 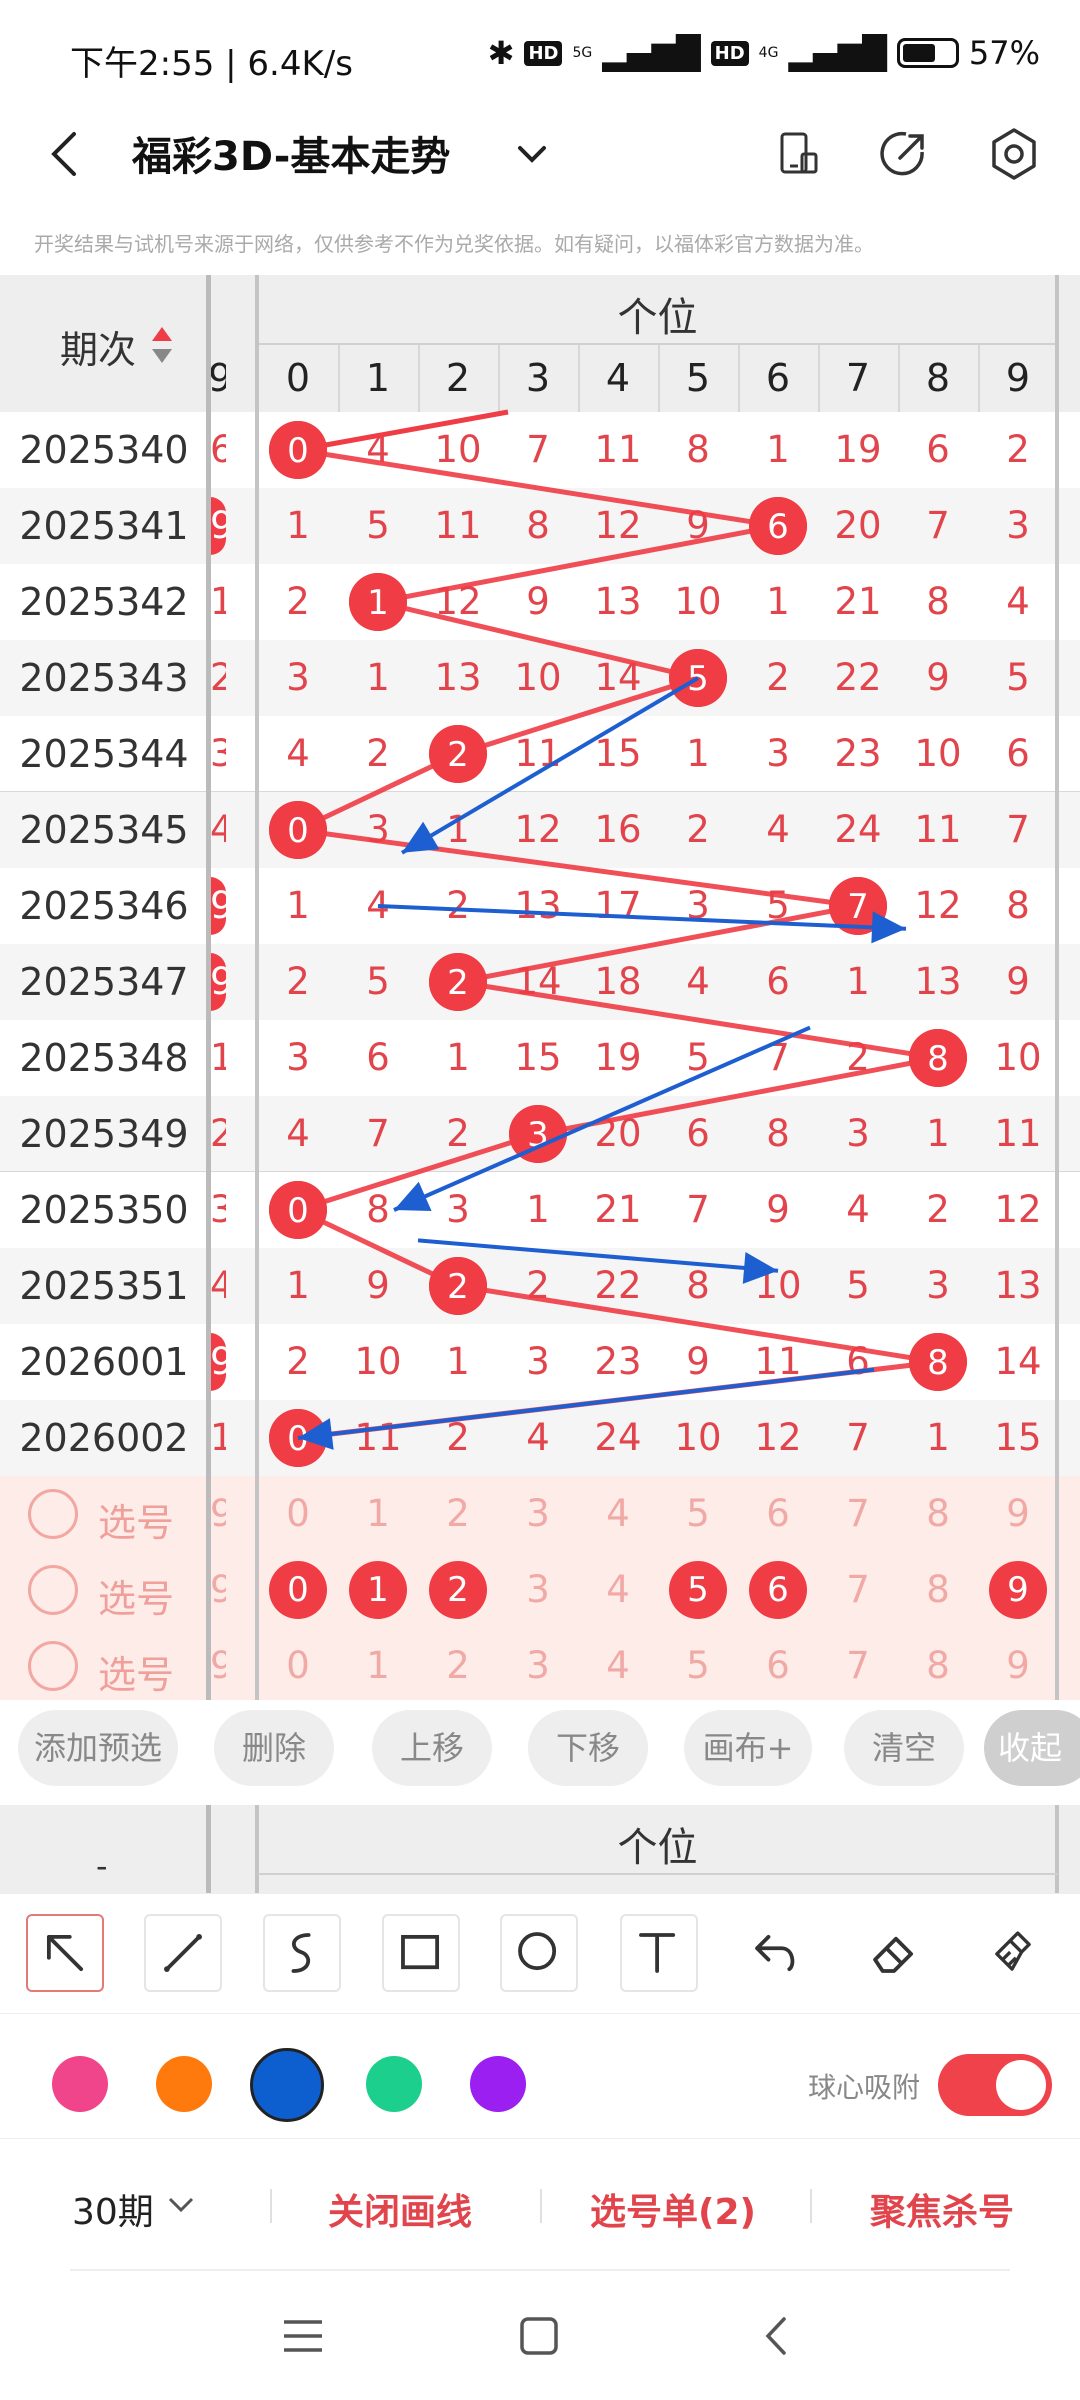 What do you see at coordinates (778, 1590) in the screenshot?
I see `selected-pick-ball: 6` at bounding box center [778, 1590].